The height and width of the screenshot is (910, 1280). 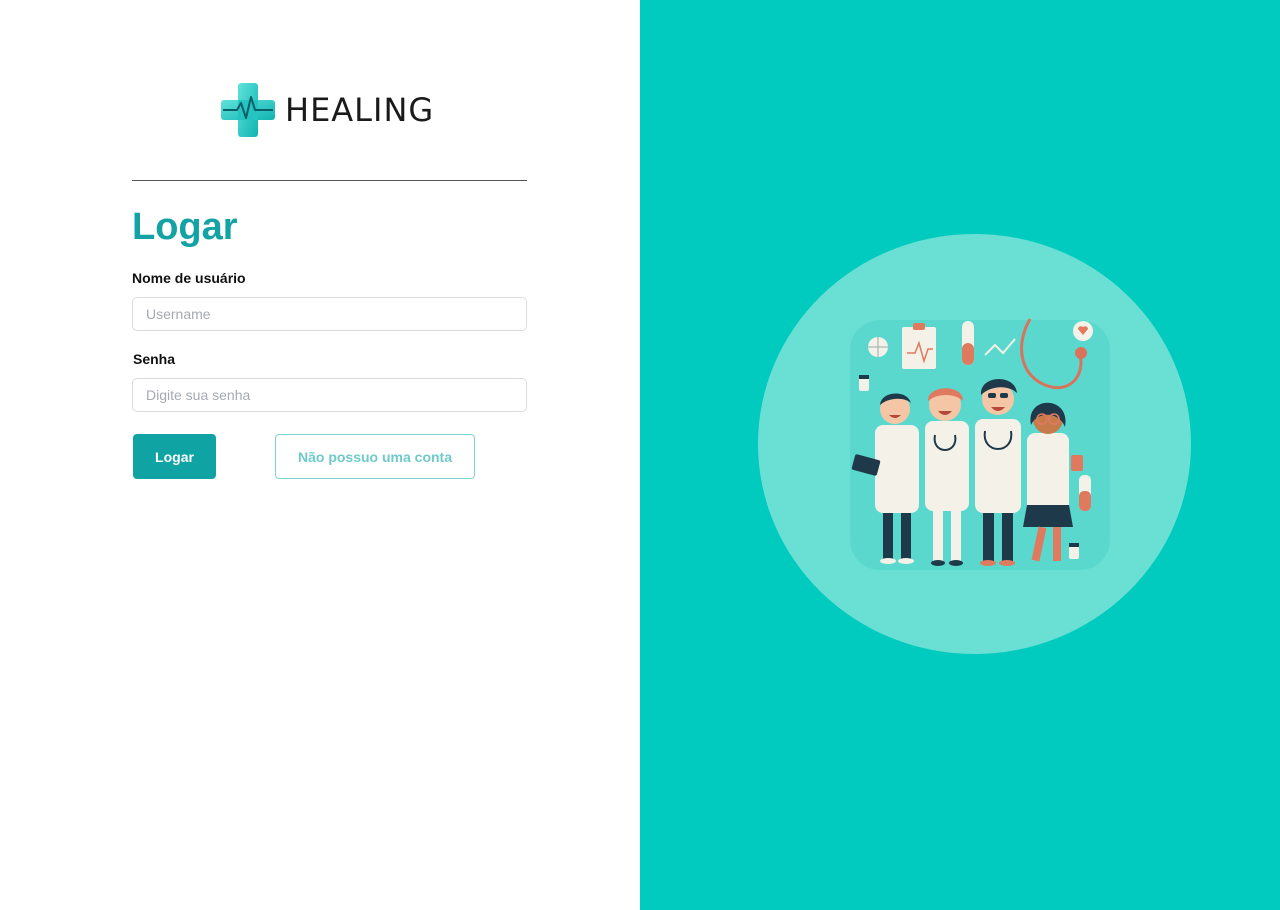 What do you see at coordinates (329, 314) in the screenshot?
I see `username-input` at bounding box center [329, 314].